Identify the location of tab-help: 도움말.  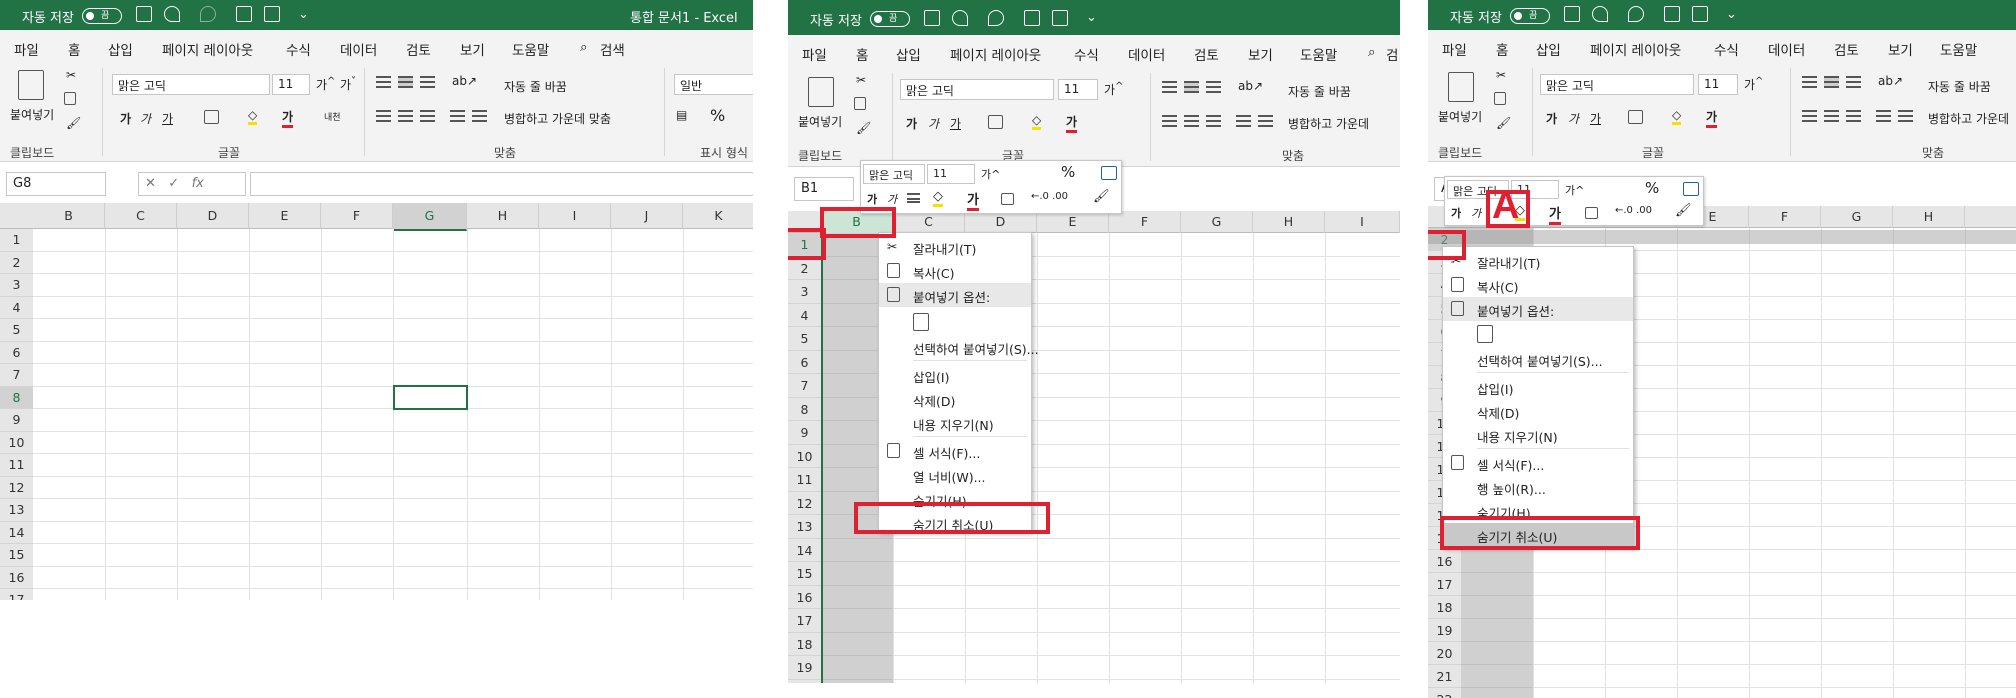
(1958, 49).